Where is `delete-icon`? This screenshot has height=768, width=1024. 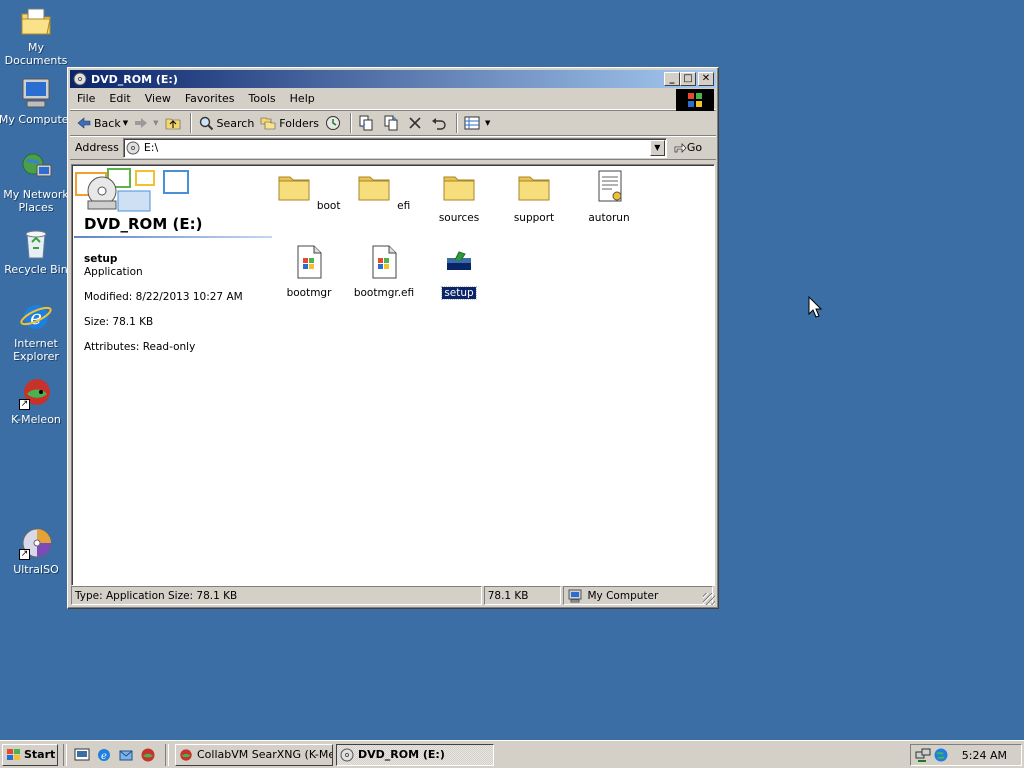 delete-icon is located at coordinates (415, 123).